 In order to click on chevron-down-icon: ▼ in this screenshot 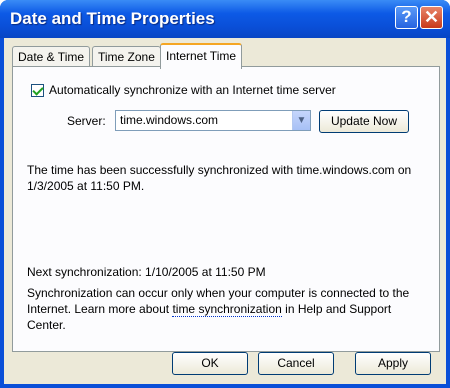, I will do `click(301, 120)`.